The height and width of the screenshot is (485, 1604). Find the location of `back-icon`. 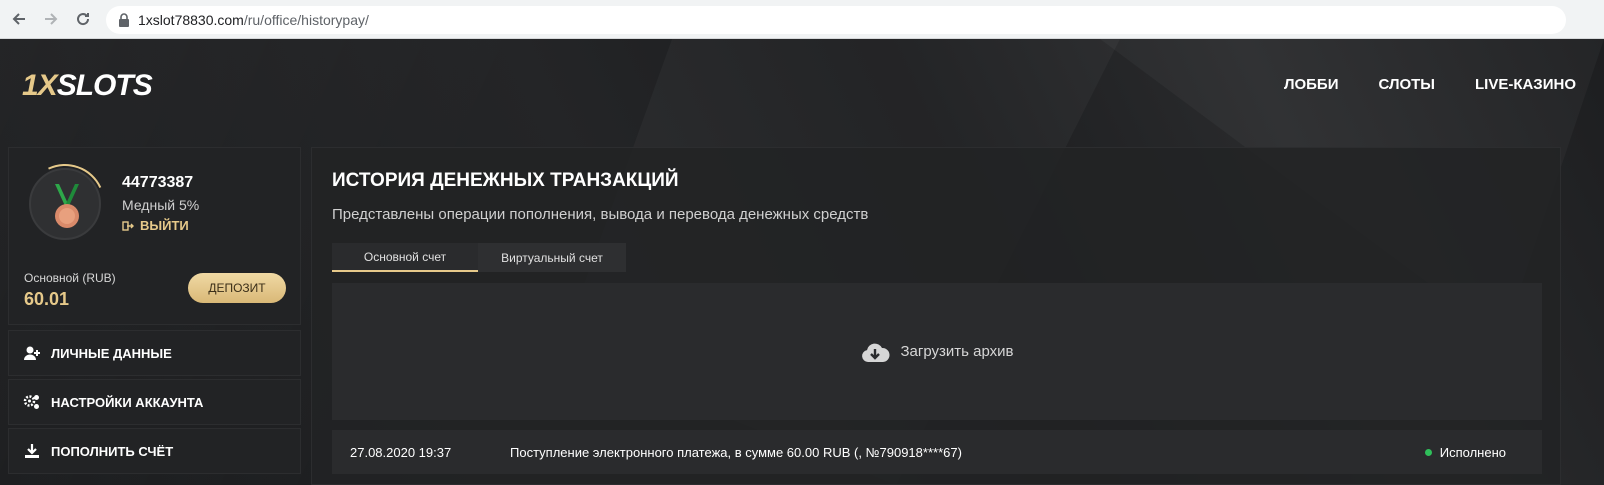

back-icon is located at coordinates (19, 19).